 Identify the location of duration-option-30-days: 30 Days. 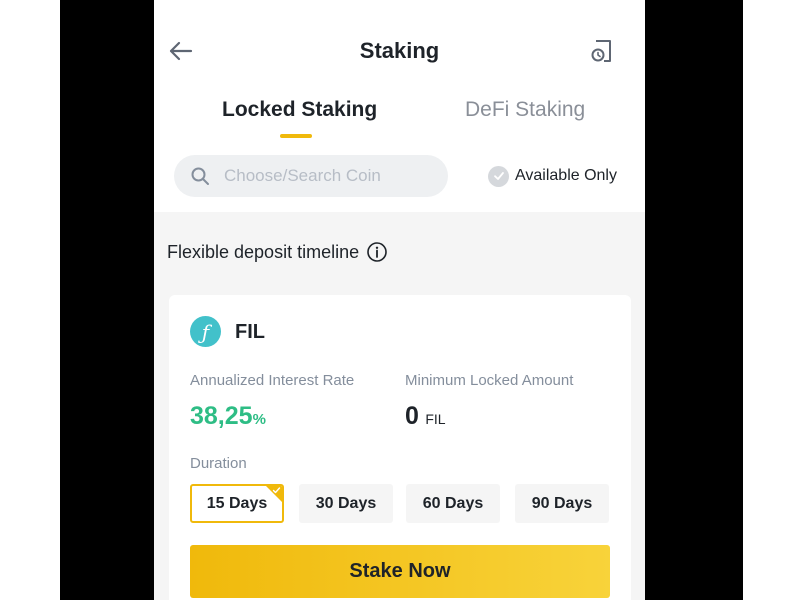
(346, 503).